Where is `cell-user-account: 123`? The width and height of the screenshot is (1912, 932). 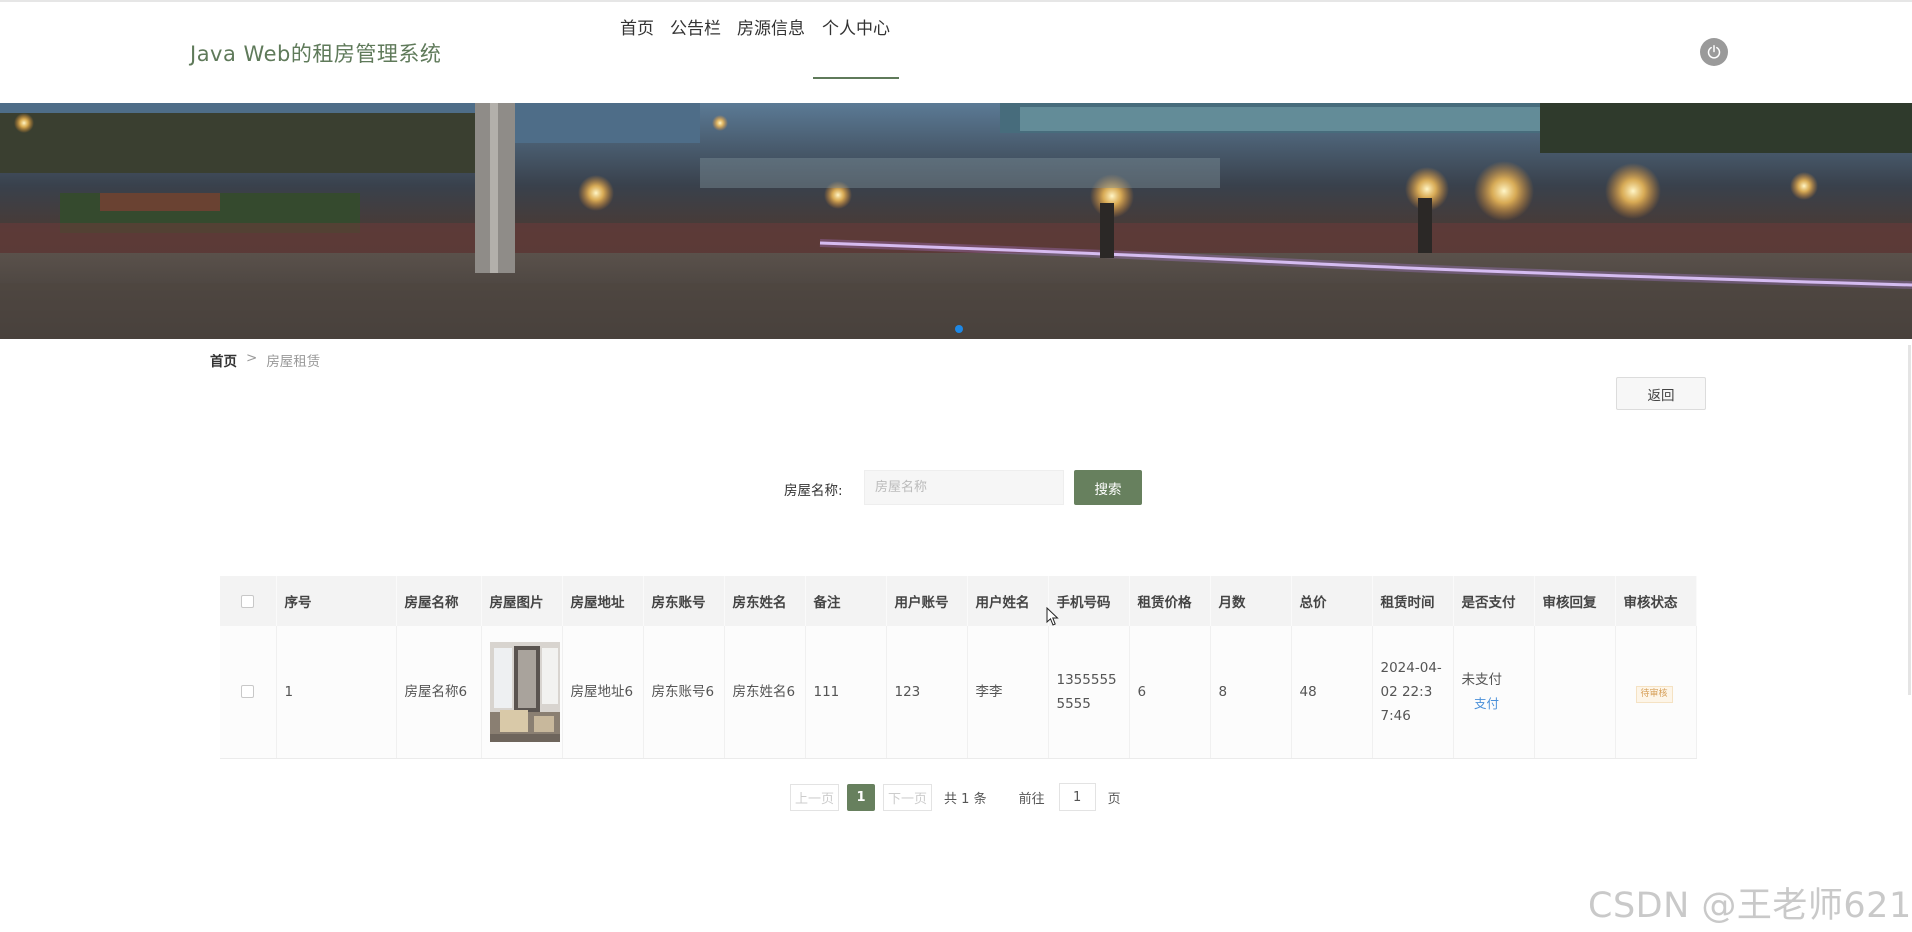 cell-user-account: 123 is located at coordinates (927, 692).